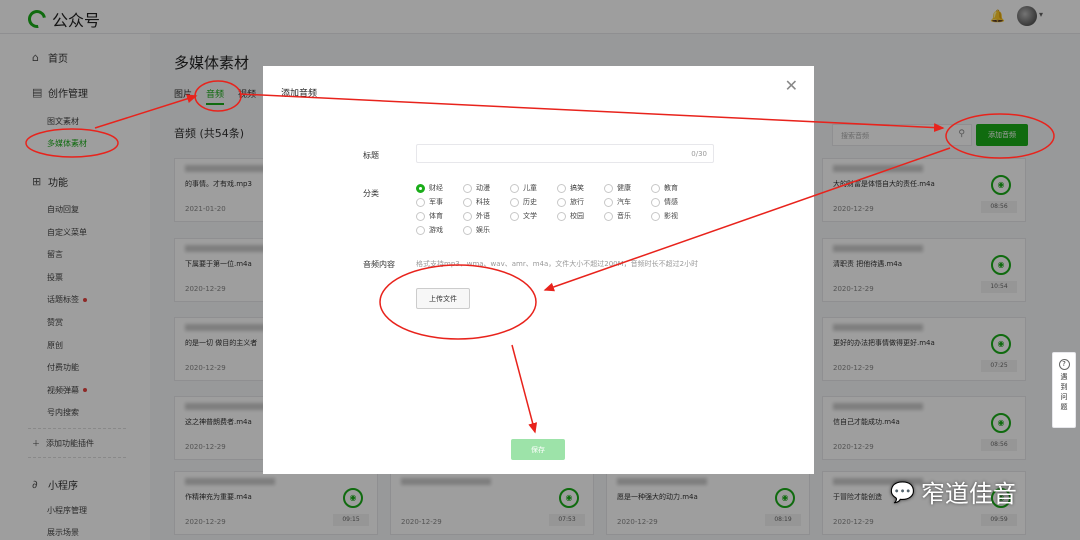 Image resolution: width=1080 pixels, height=540 pixels. I want to click on annotation-circle-tab, so click(218, 96).